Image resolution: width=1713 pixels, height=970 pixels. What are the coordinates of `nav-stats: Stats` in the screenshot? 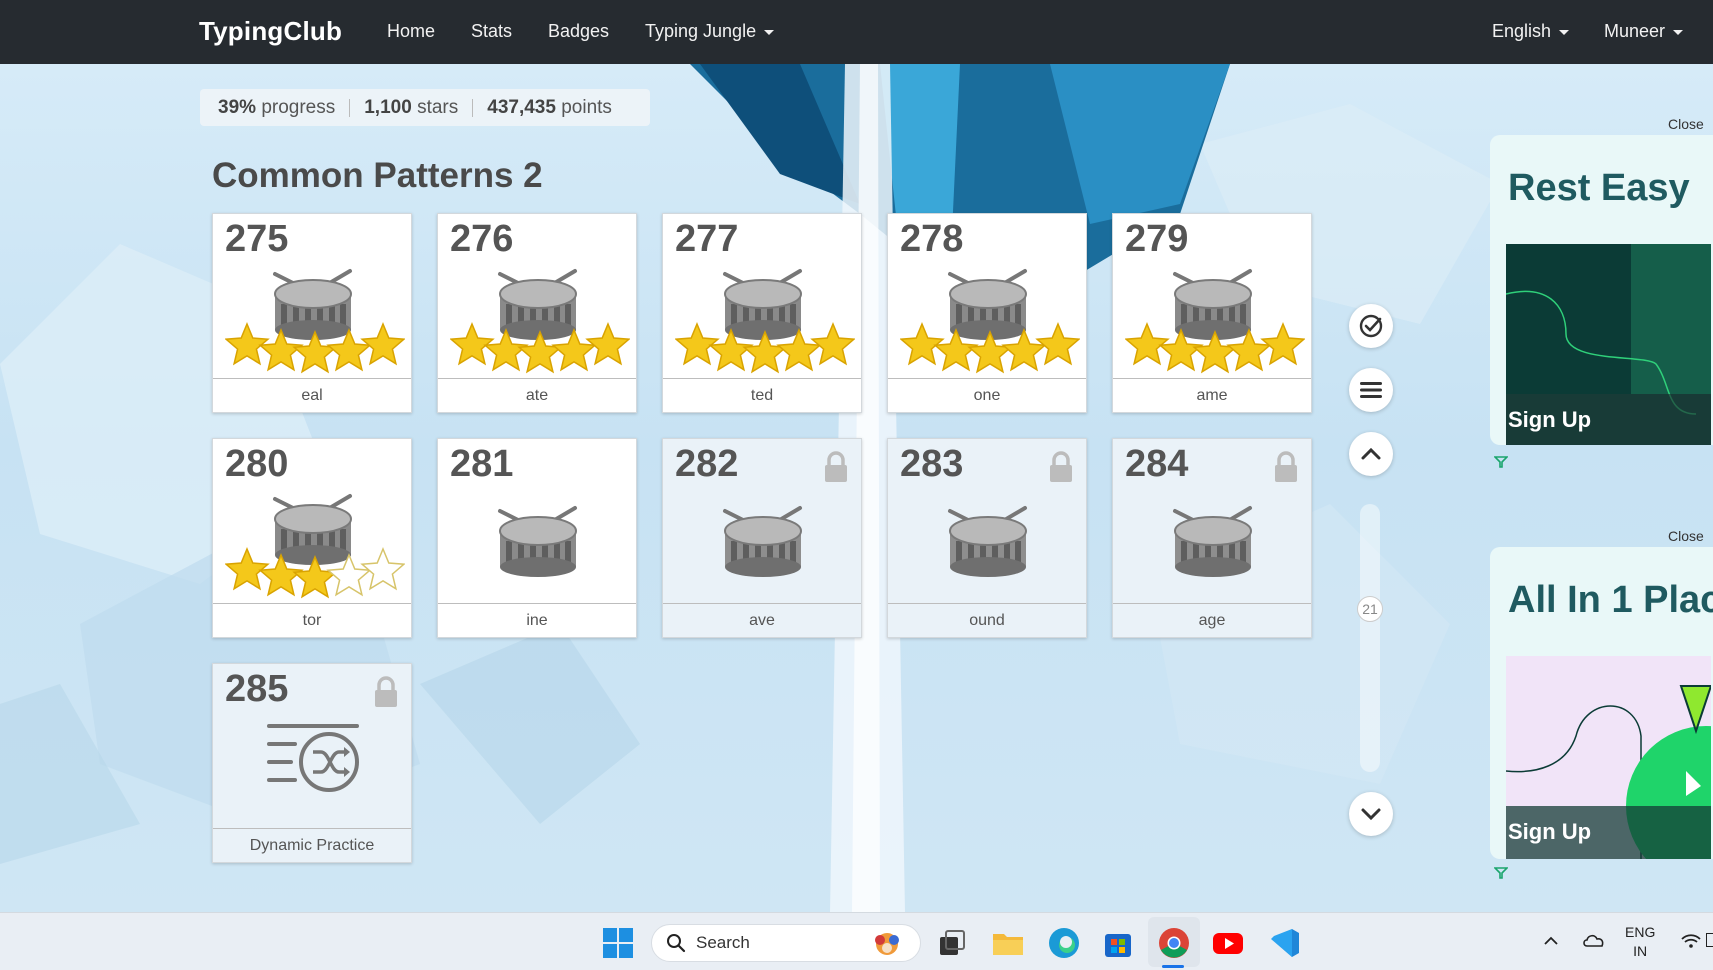 It's located at (491, 31).